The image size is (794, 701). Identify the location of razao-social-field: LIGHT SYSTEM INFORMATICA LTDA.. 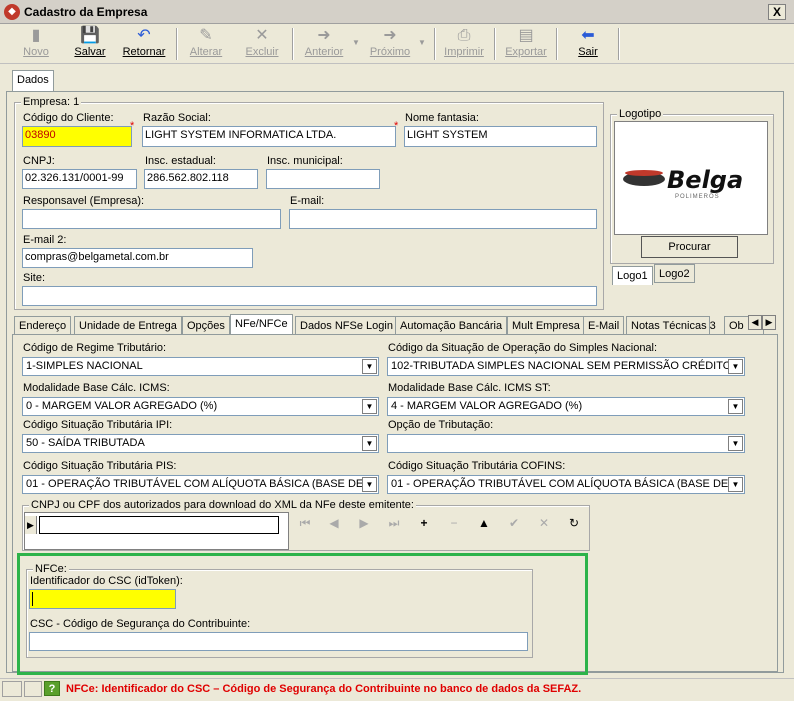
(269, 136).